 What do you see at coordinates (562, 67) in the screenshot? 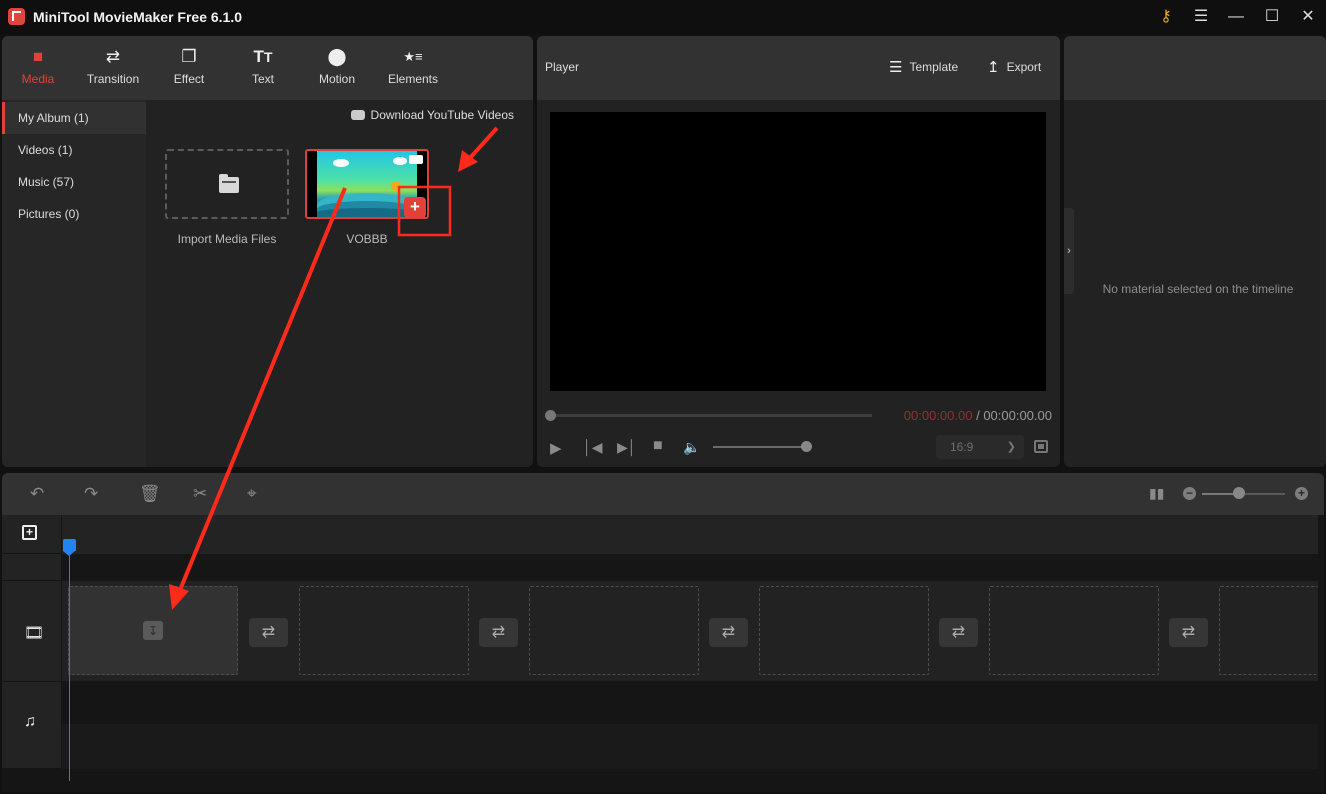
I see `player-title: Player` at bounding box center [562, 67].